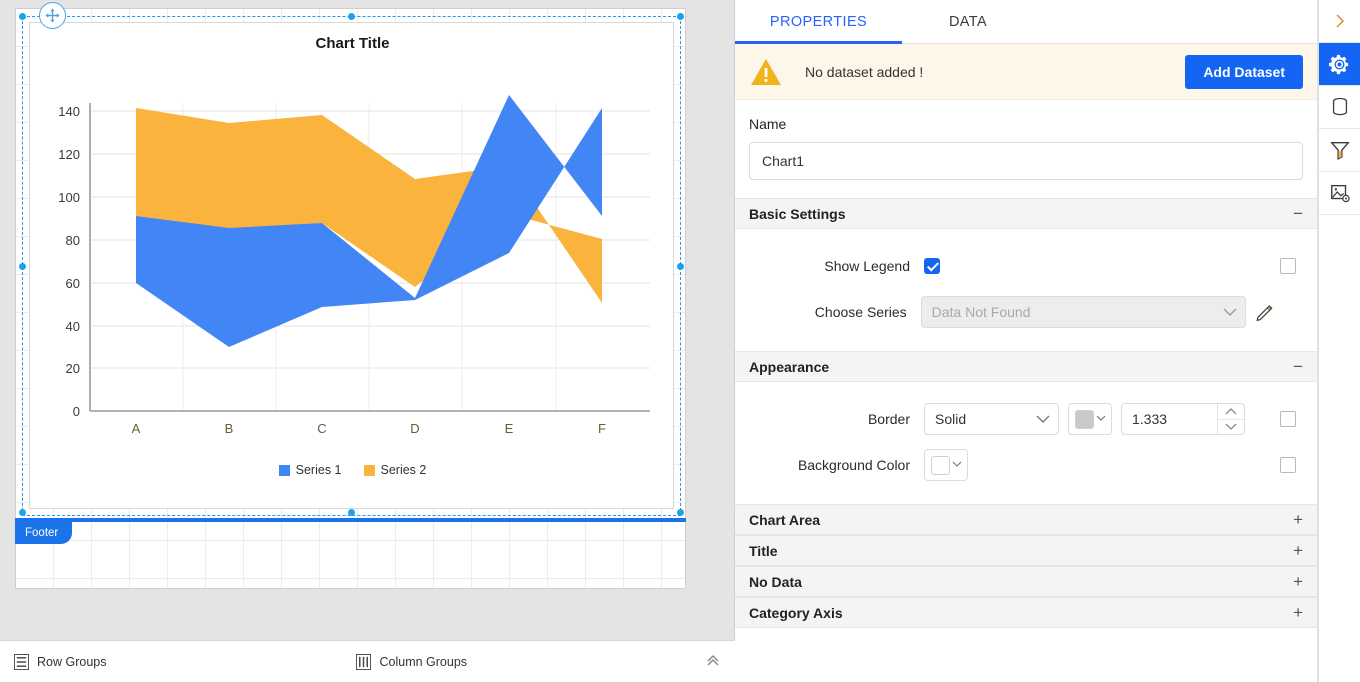 This screenshot has height=682, width=1360. Describe the element at coordinates (1026, 550) in the screenshot. I see `section-header-title: Title +` at that location.